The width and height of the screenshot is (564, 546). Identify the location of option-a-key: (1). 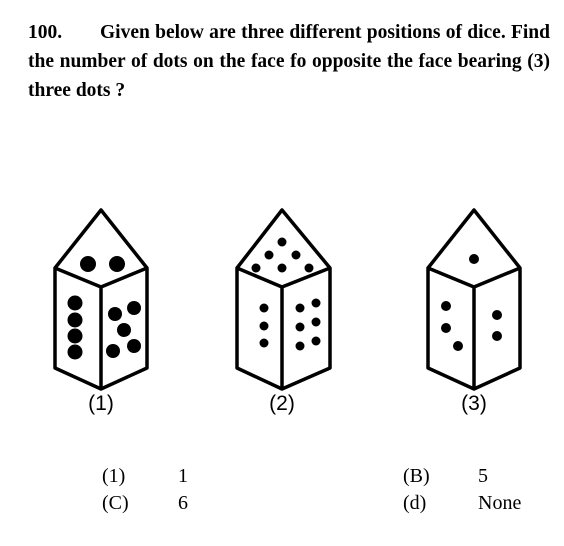
(114, 476).